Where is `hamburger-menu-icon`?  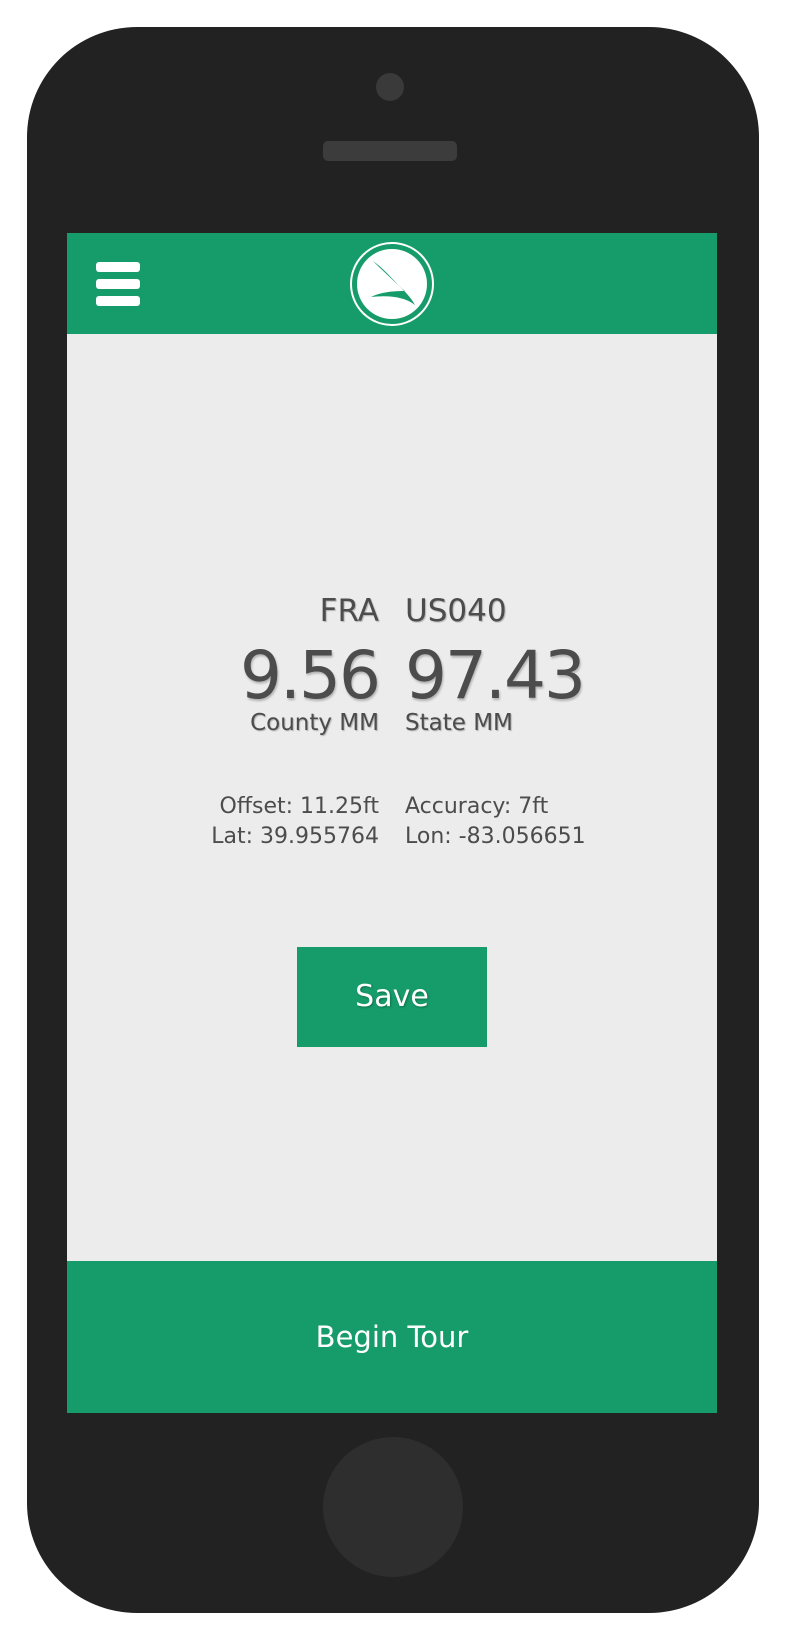
hamburger-menu-icon is located at coordinates (118, 284).